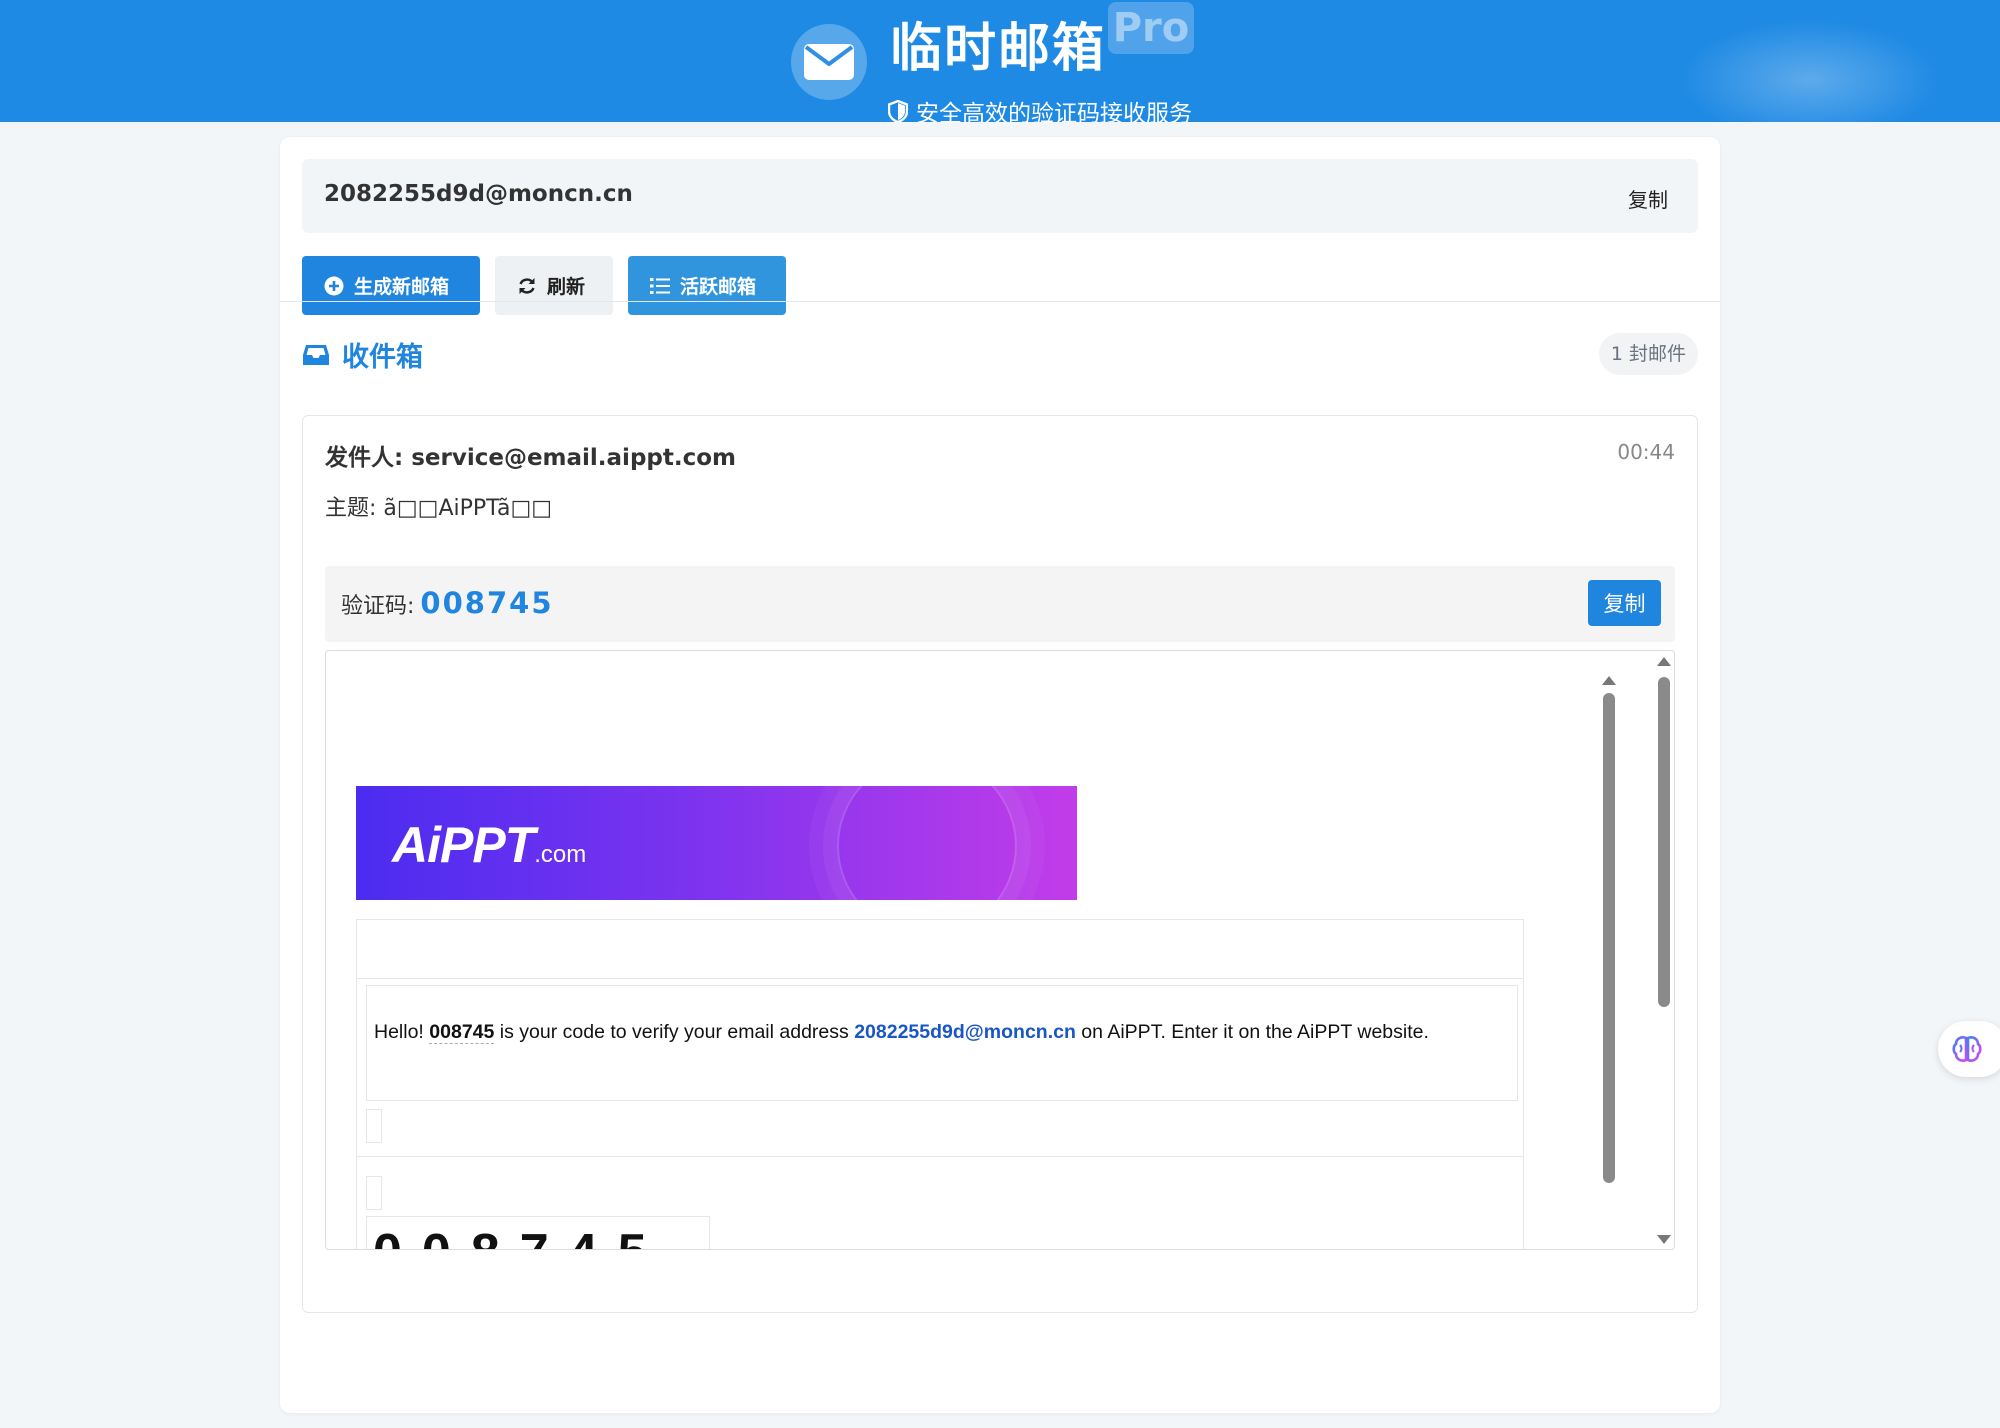 The image size is (2000, 1428). I want to click on plus-circle-icon, so click(334, 285).